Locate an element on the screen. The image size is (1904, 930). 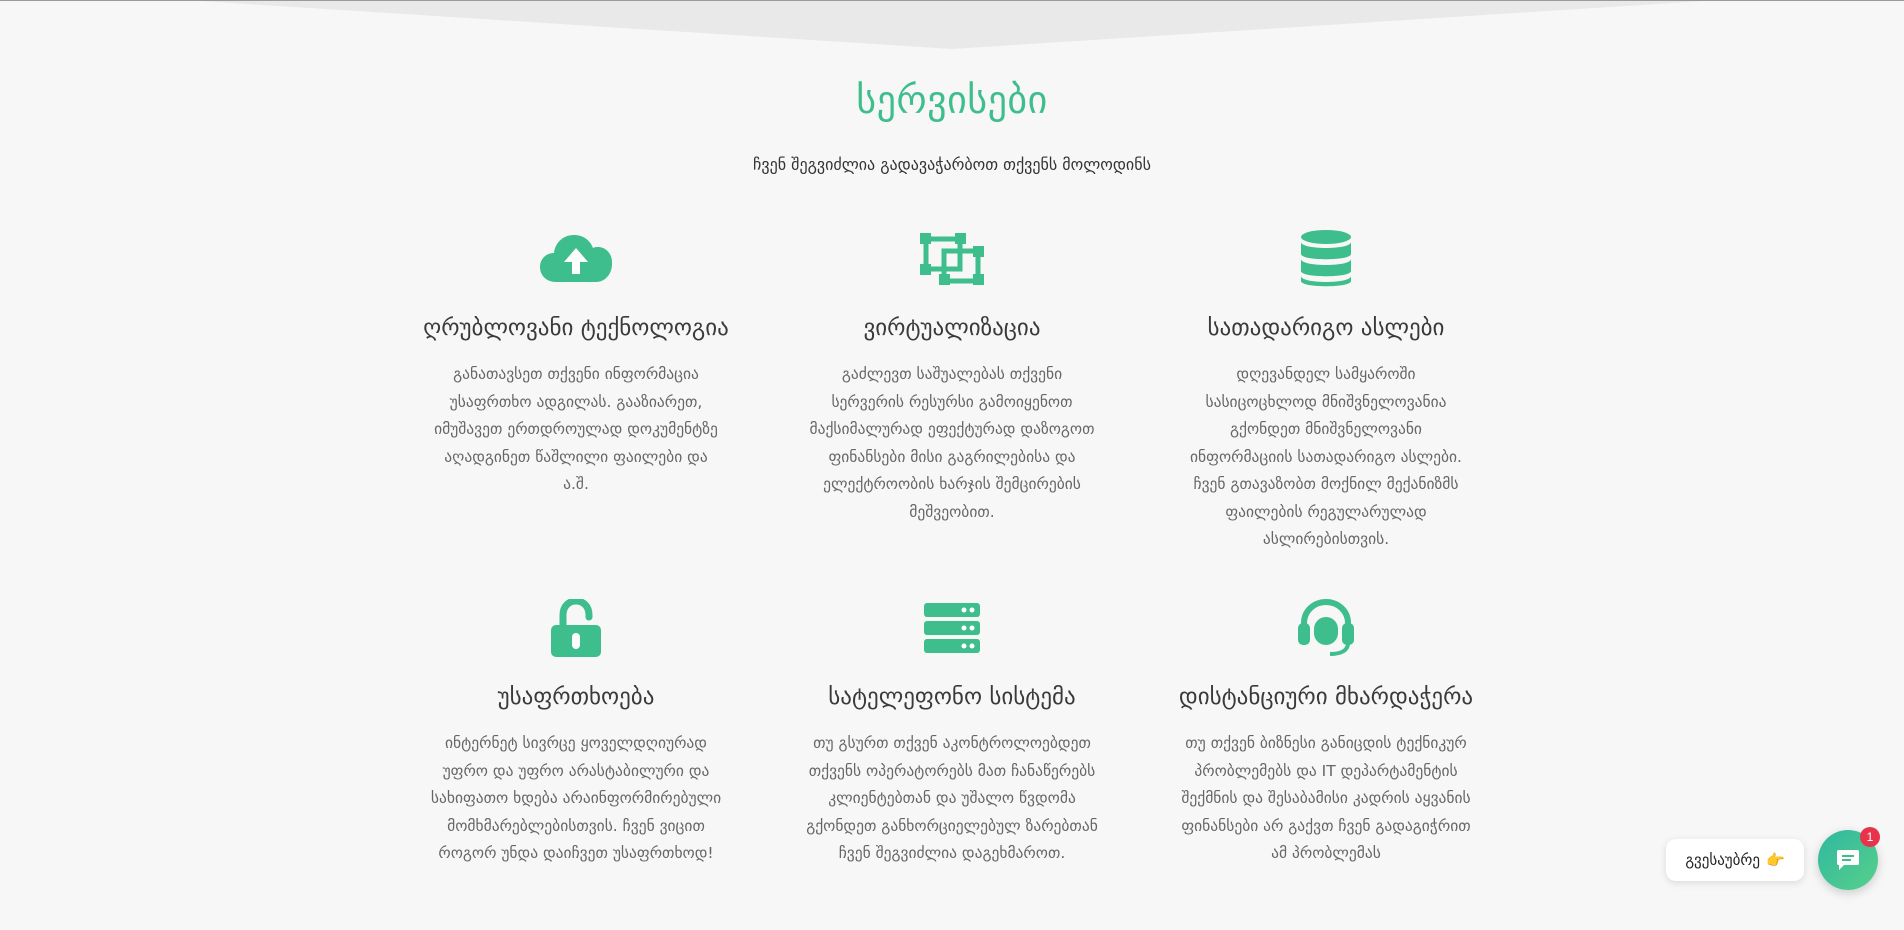
chat-prompt-text: გვესაუბრე is located at coordinates (1722, 860).